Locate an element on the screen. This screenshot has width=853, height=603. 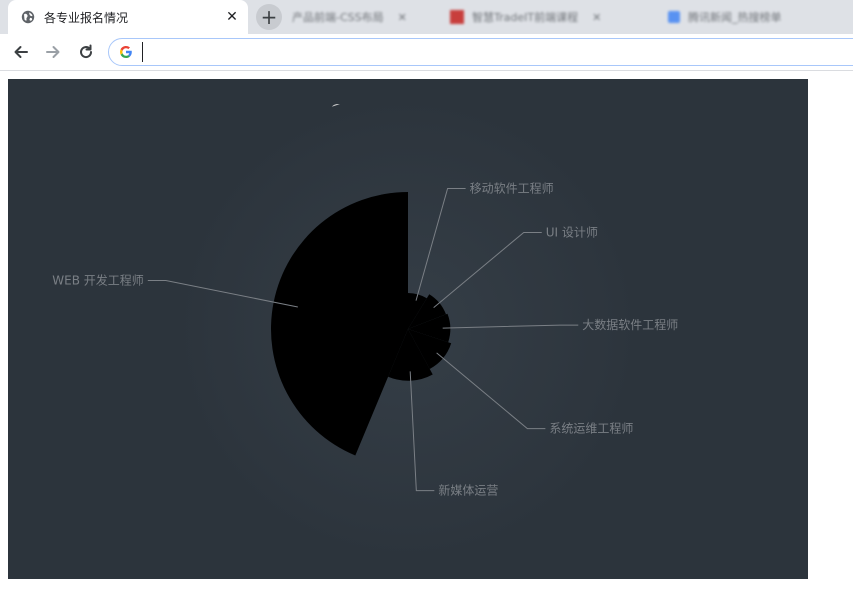
tab-inactive-2: 智慧TradeIT前端课程 ✕ is located at coordinates (550, 17).